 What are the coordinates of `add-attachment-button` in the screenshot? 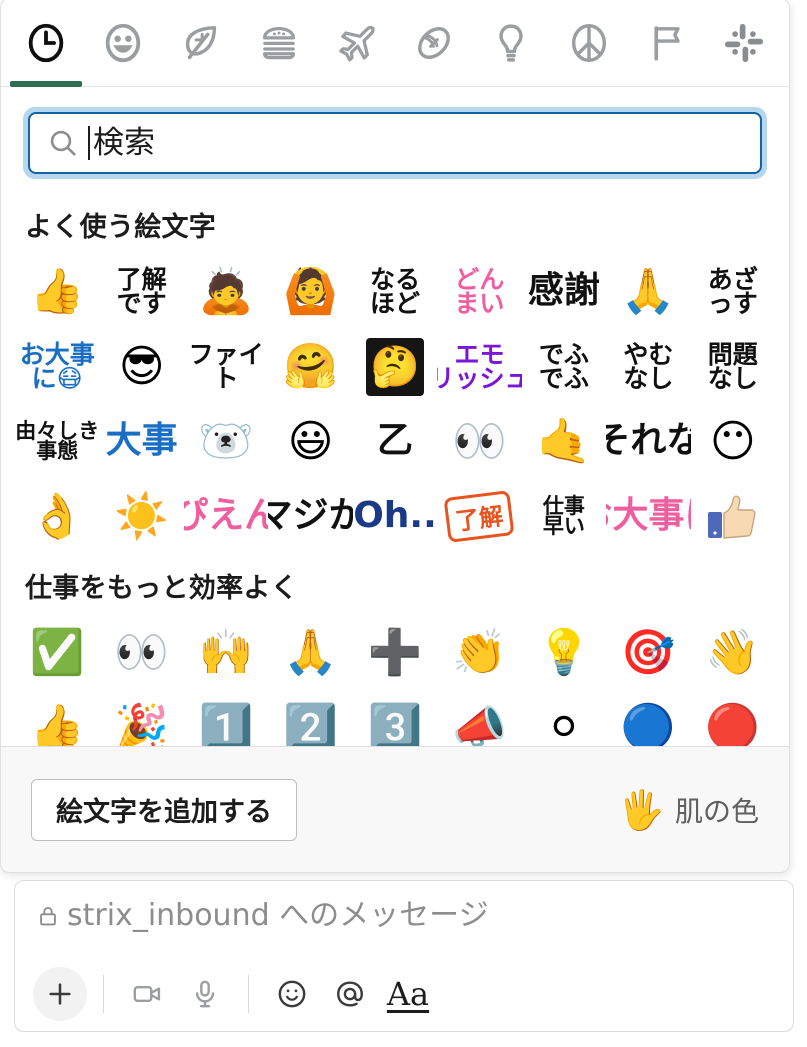 It's located at (60, 994).